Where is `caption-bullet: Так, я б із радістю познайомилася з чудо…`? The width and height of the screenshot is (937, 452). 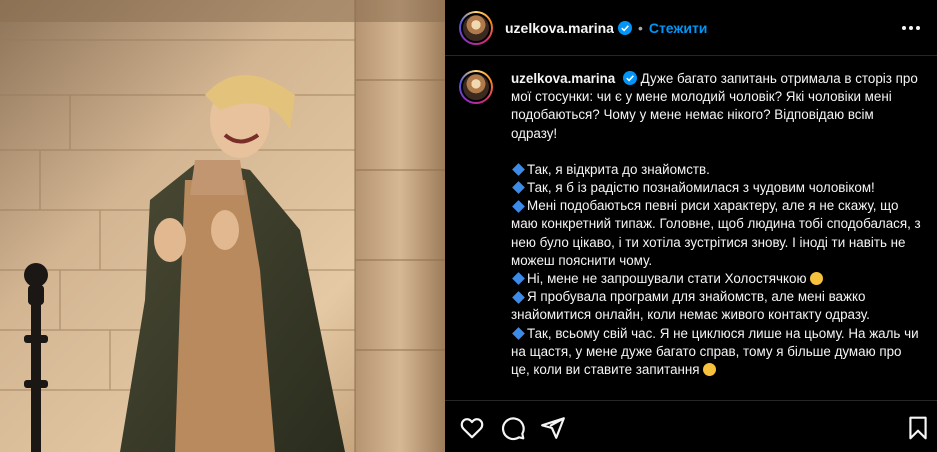 caption-bullet: Так, я б із радістю познайомилася з чудо… is located at coordinates (716, 188).